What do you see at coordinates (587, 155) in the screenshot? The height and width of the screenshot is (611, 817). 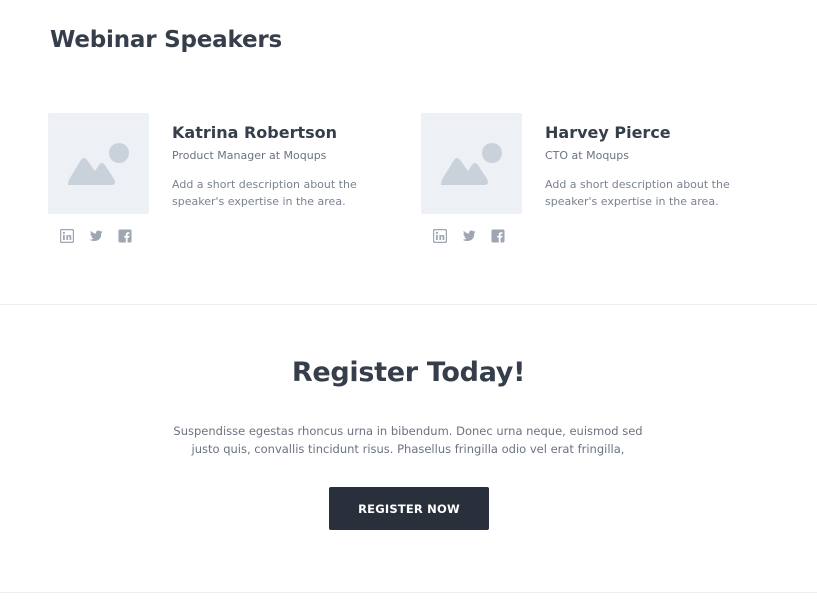 I see `speaker-role: CTO at Moqups` at bounding box center [587, 155].